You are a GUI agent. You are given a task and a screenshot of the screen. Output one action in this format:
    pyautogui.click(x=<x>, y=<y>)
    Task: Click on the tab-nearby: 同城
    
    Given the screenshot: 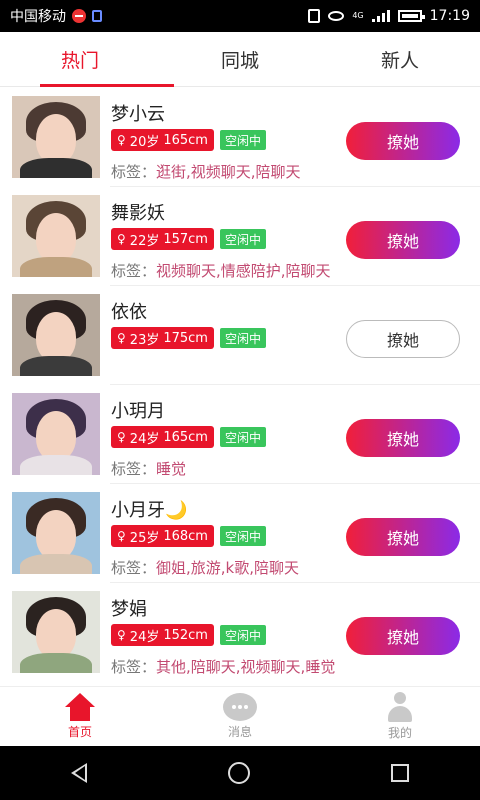 What is the action you would take?
    pyautogui.click(x=240, y=59)
    